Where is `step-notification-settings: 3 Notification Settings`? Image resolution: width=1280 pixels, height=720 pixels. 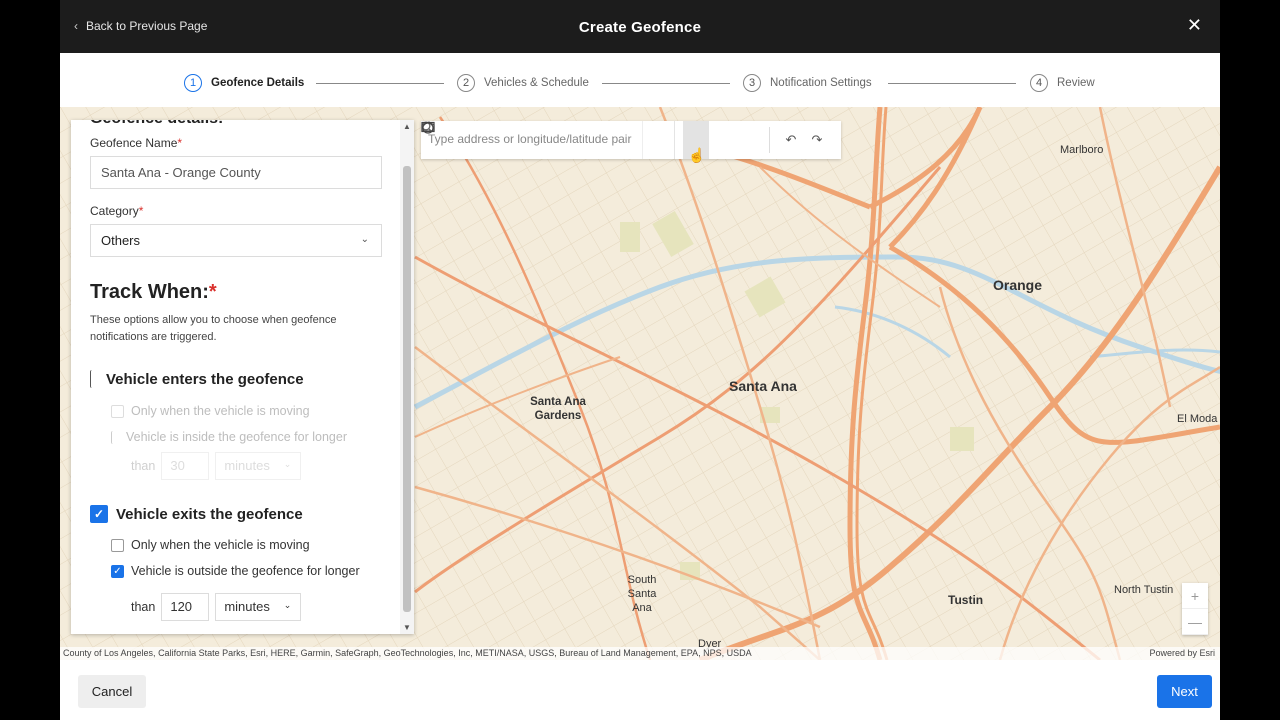
step-notification-settings: 3 Notification Settings is located at coordinates (807, 83).